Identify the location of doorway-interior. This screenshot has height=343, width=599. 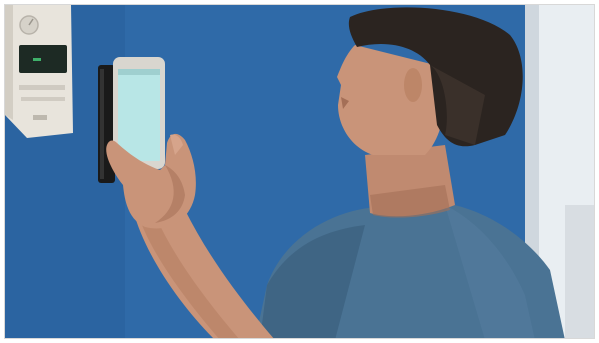
(579, 271).